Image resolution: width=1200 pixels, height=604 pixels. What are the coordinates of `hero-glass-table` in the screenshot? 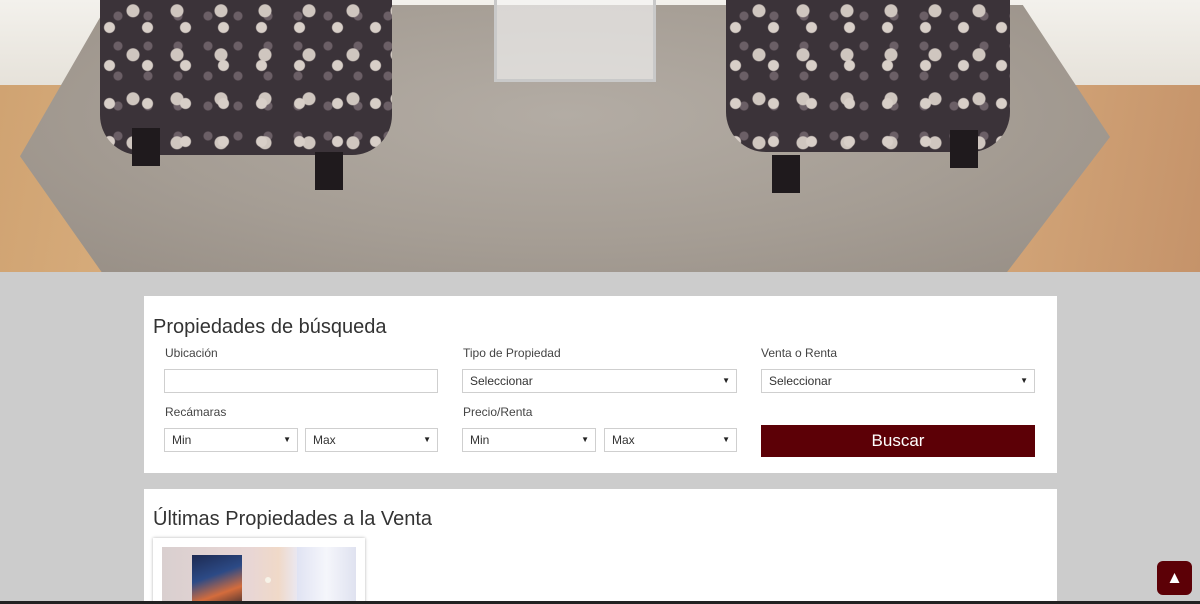 It's located at (575, 41).